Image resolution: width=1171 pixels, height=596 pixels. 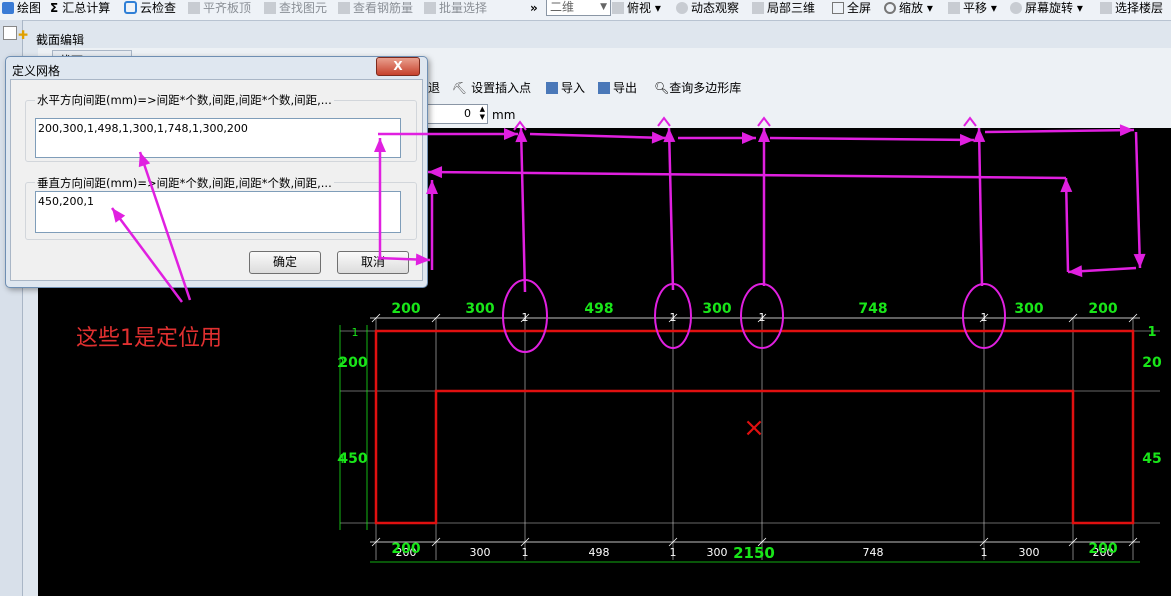 I want to click on right-dim-label: 20, so click(x=1152, y=363).